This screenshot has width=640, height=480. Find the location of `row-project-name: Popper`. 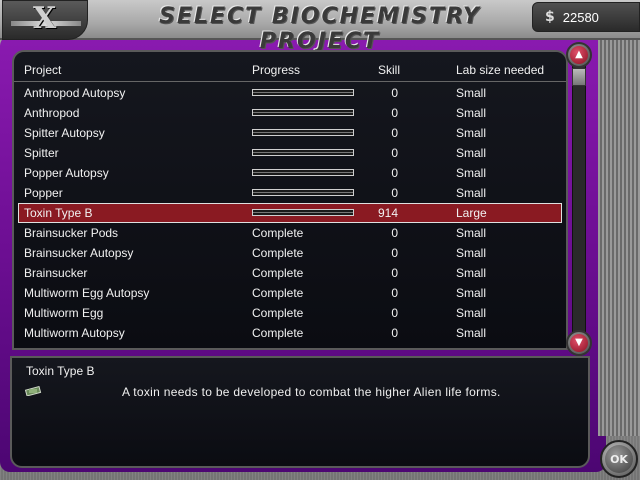

row-project-name: Popper is located at coordinates (43, 193).